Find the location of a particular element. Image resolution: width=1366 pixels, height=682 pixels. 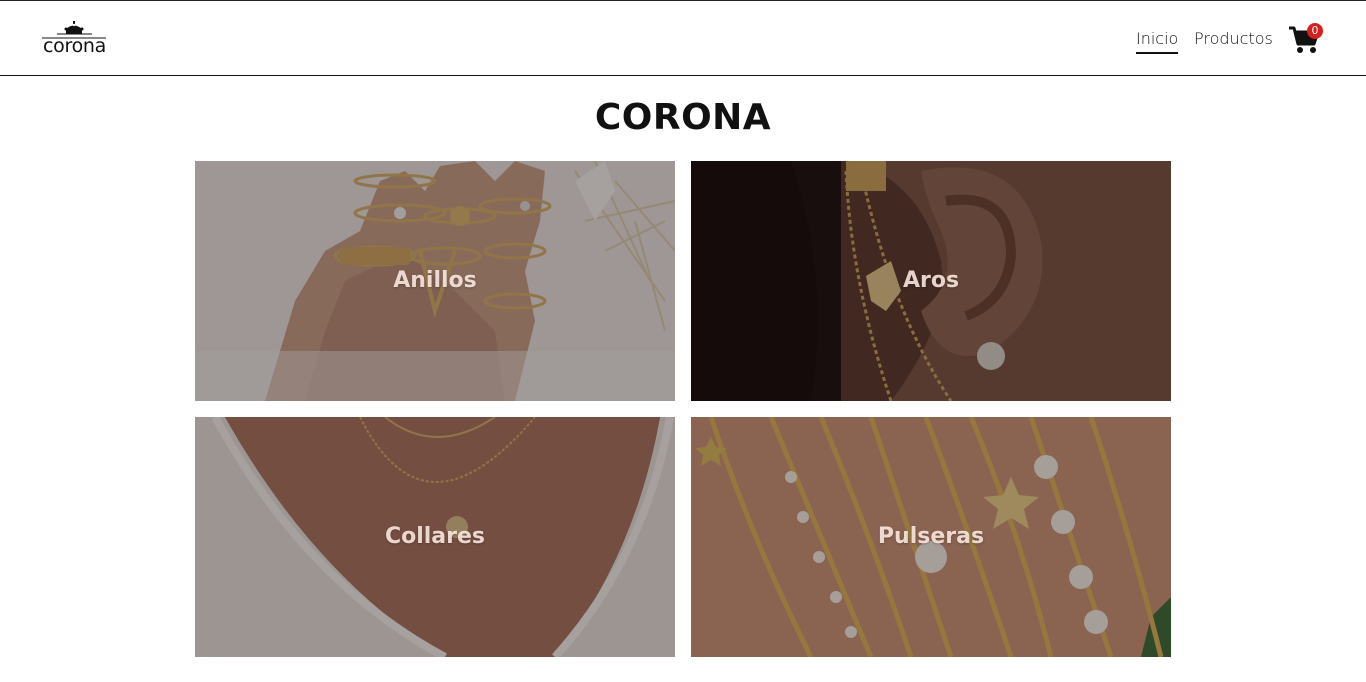

category-label-collares: Collares is located at coordinates (435, 536).